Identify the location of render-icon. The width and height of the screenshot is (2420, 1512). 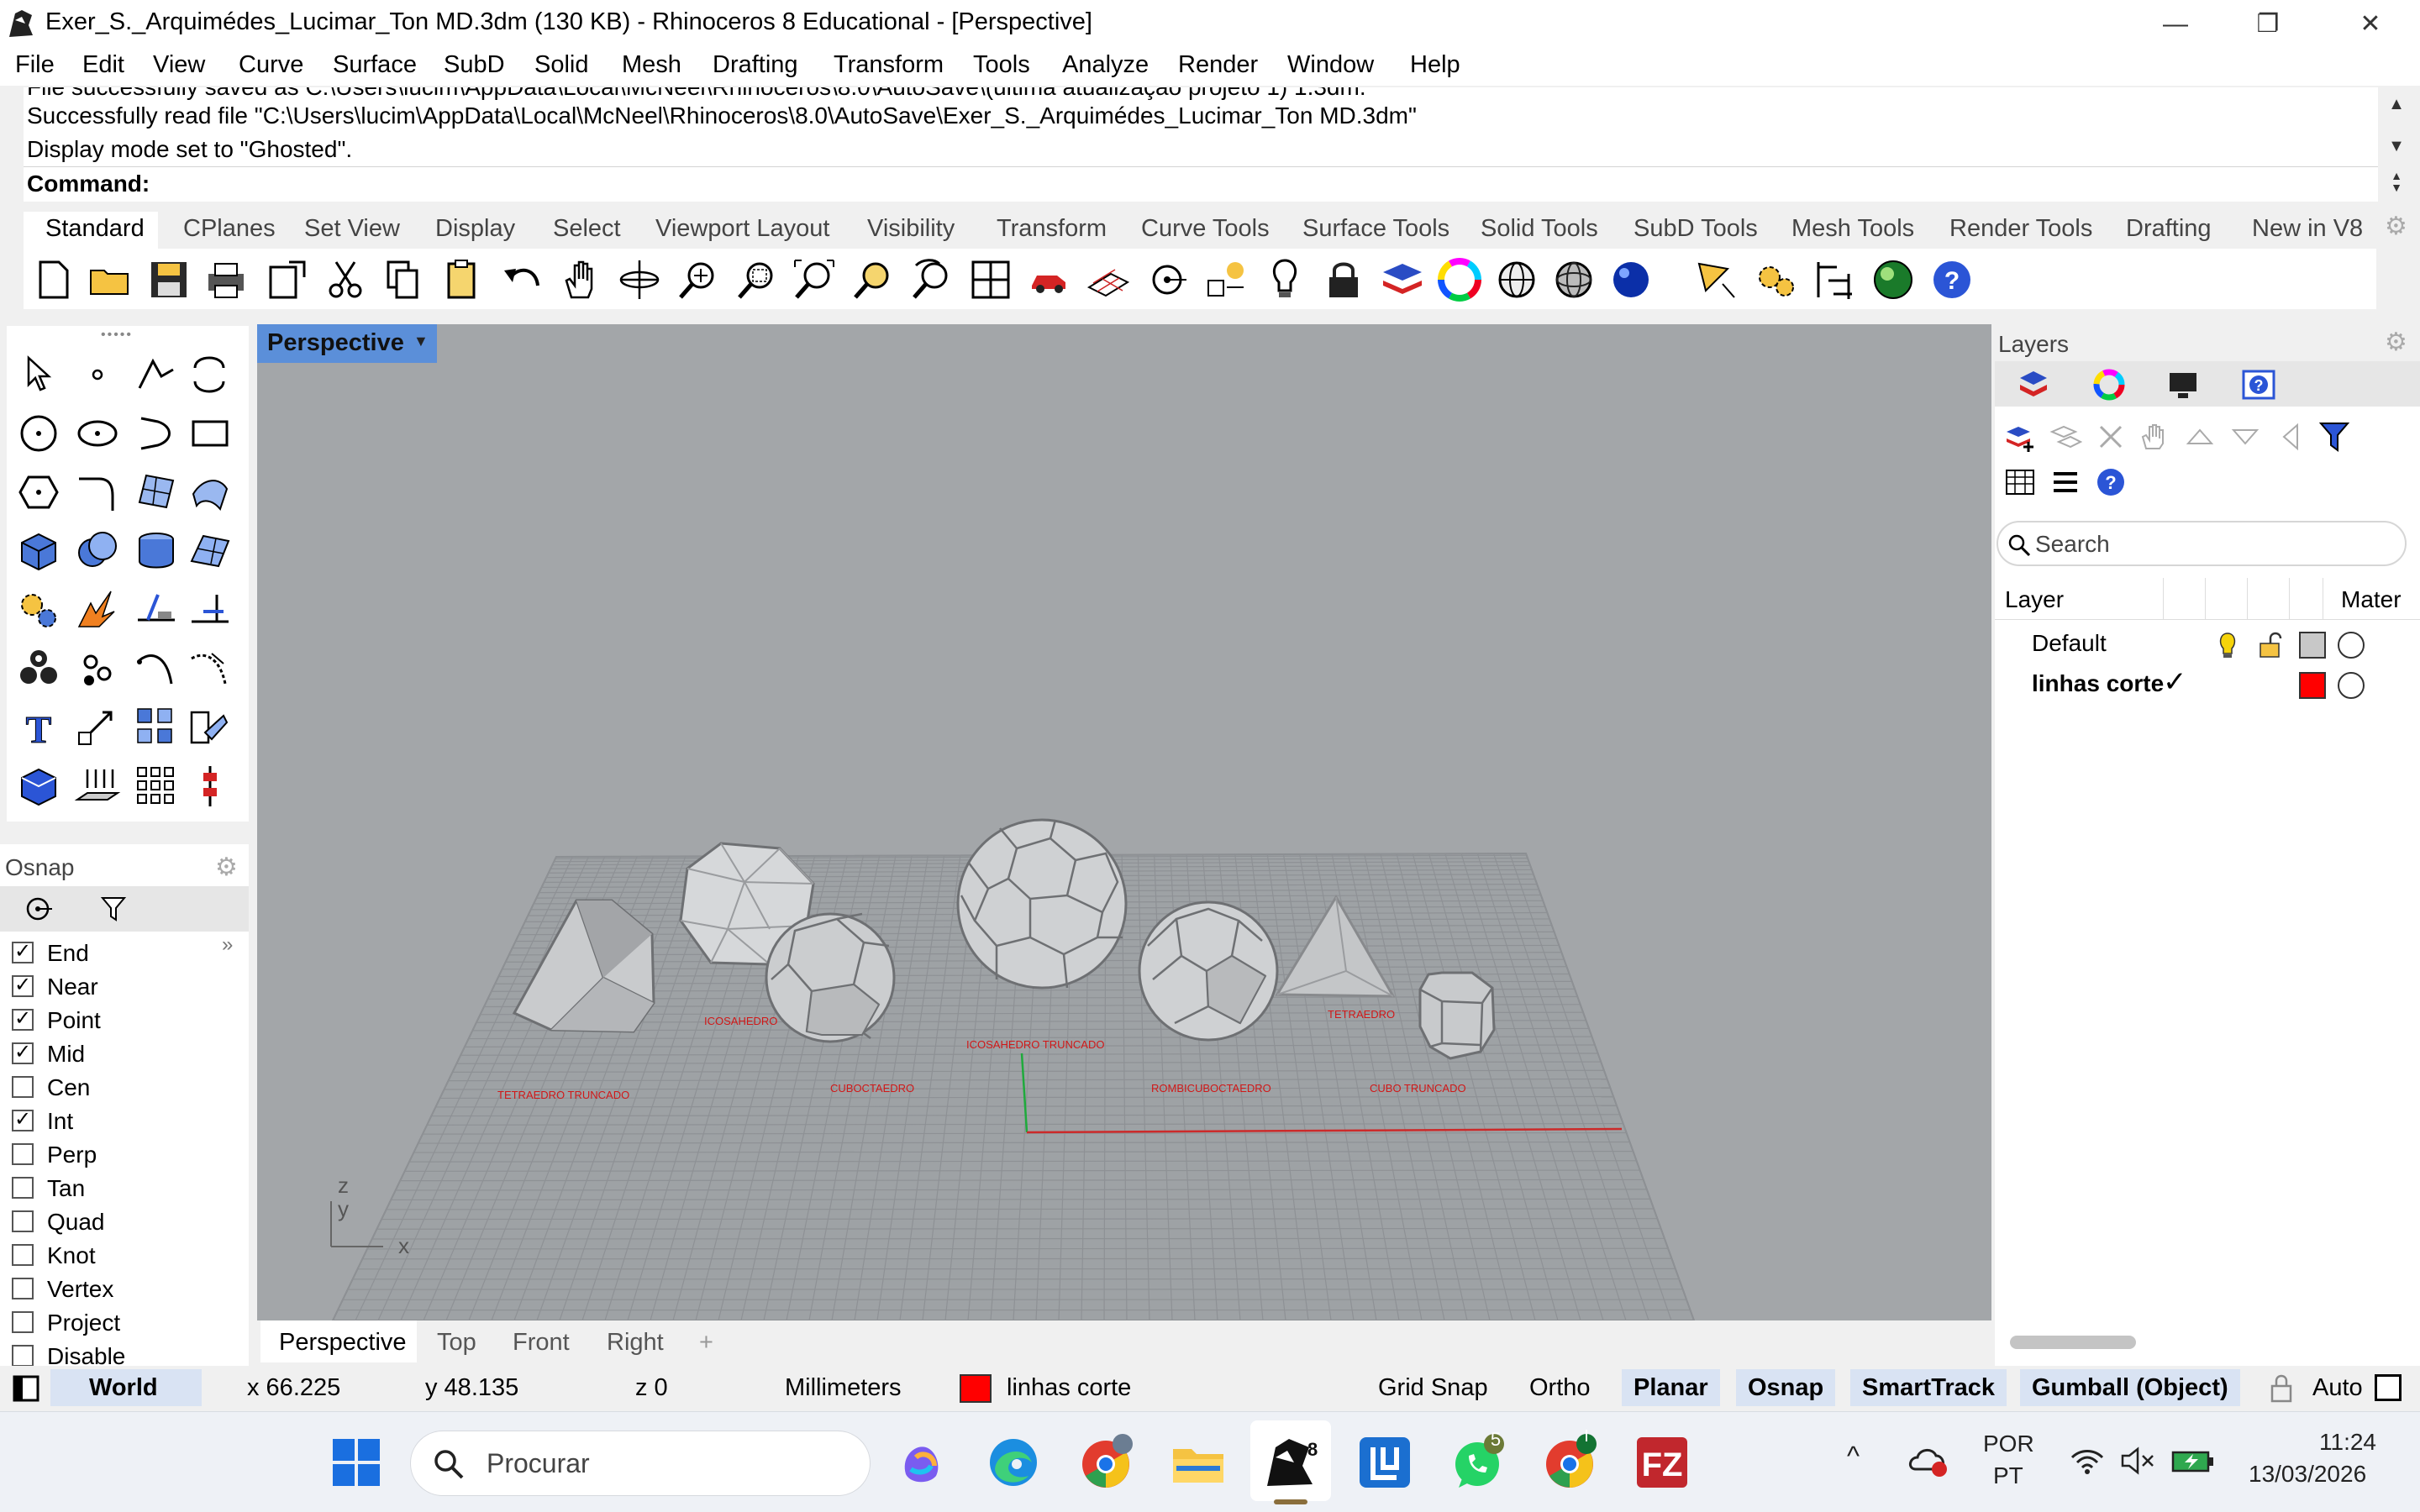
(1893, 279).